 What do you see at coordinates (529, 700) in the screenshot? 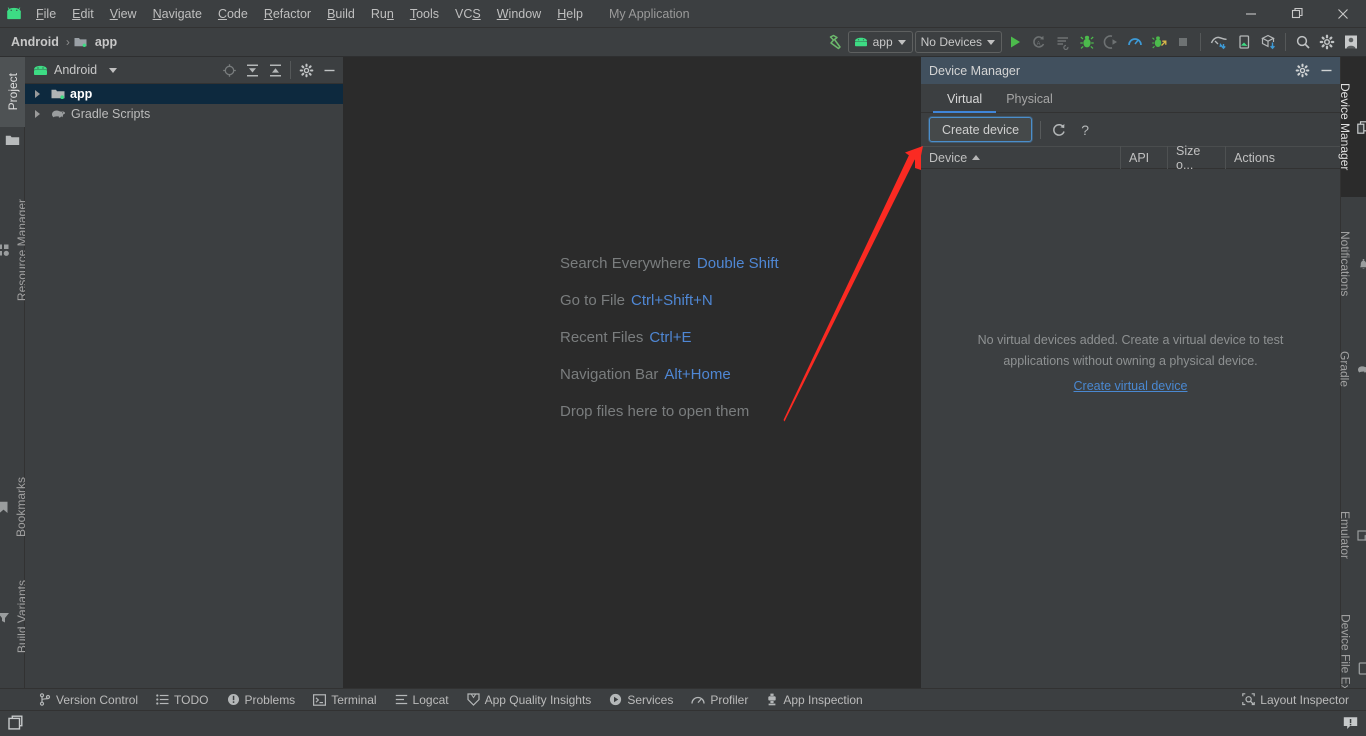
I see `bottom-item-app-quality-insights: App Quality Insights` at bounding box center [529, 700].